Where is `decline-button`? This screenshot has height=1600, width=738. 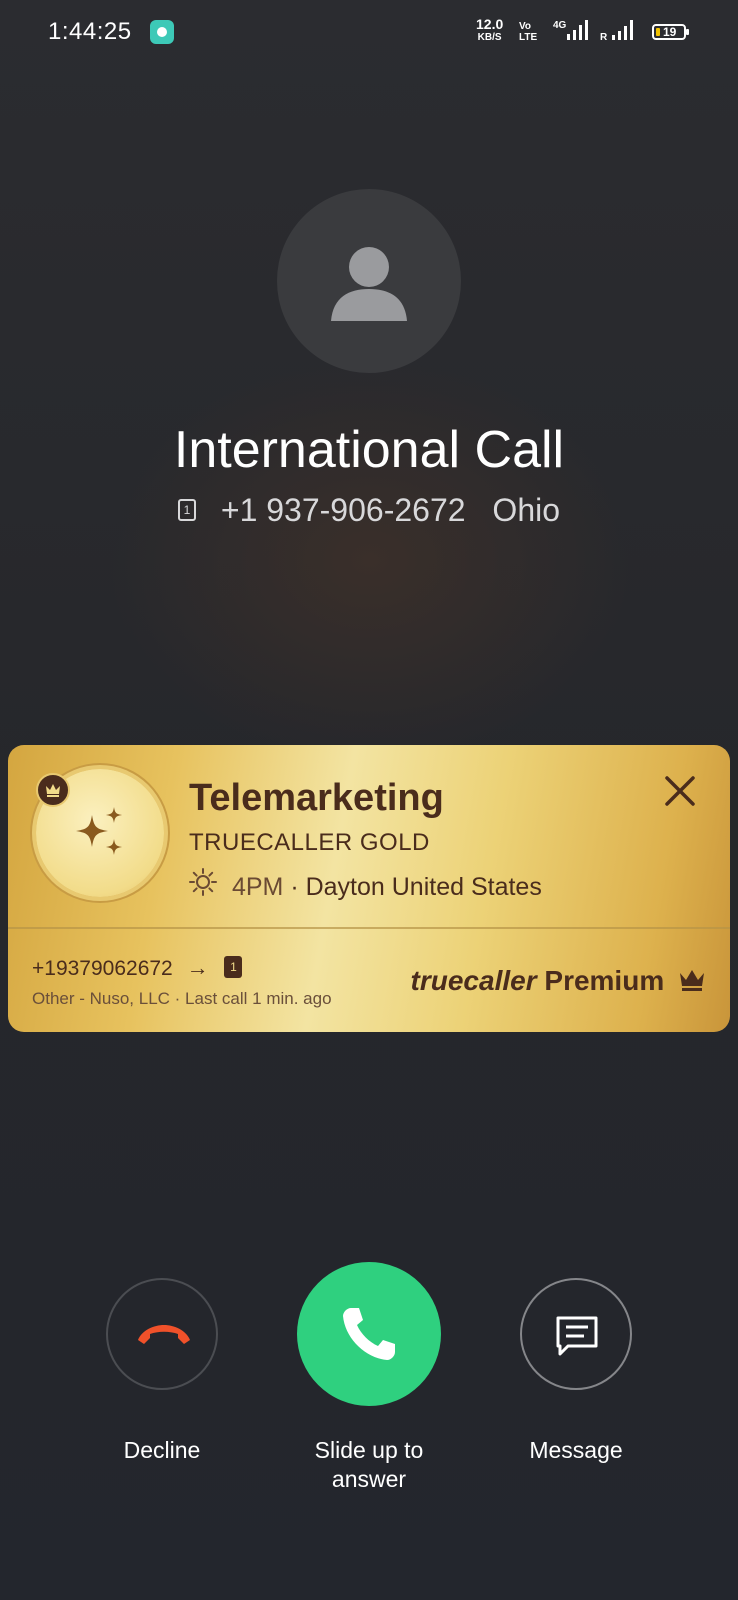
decline-button is located at coordinates (162, 1334).